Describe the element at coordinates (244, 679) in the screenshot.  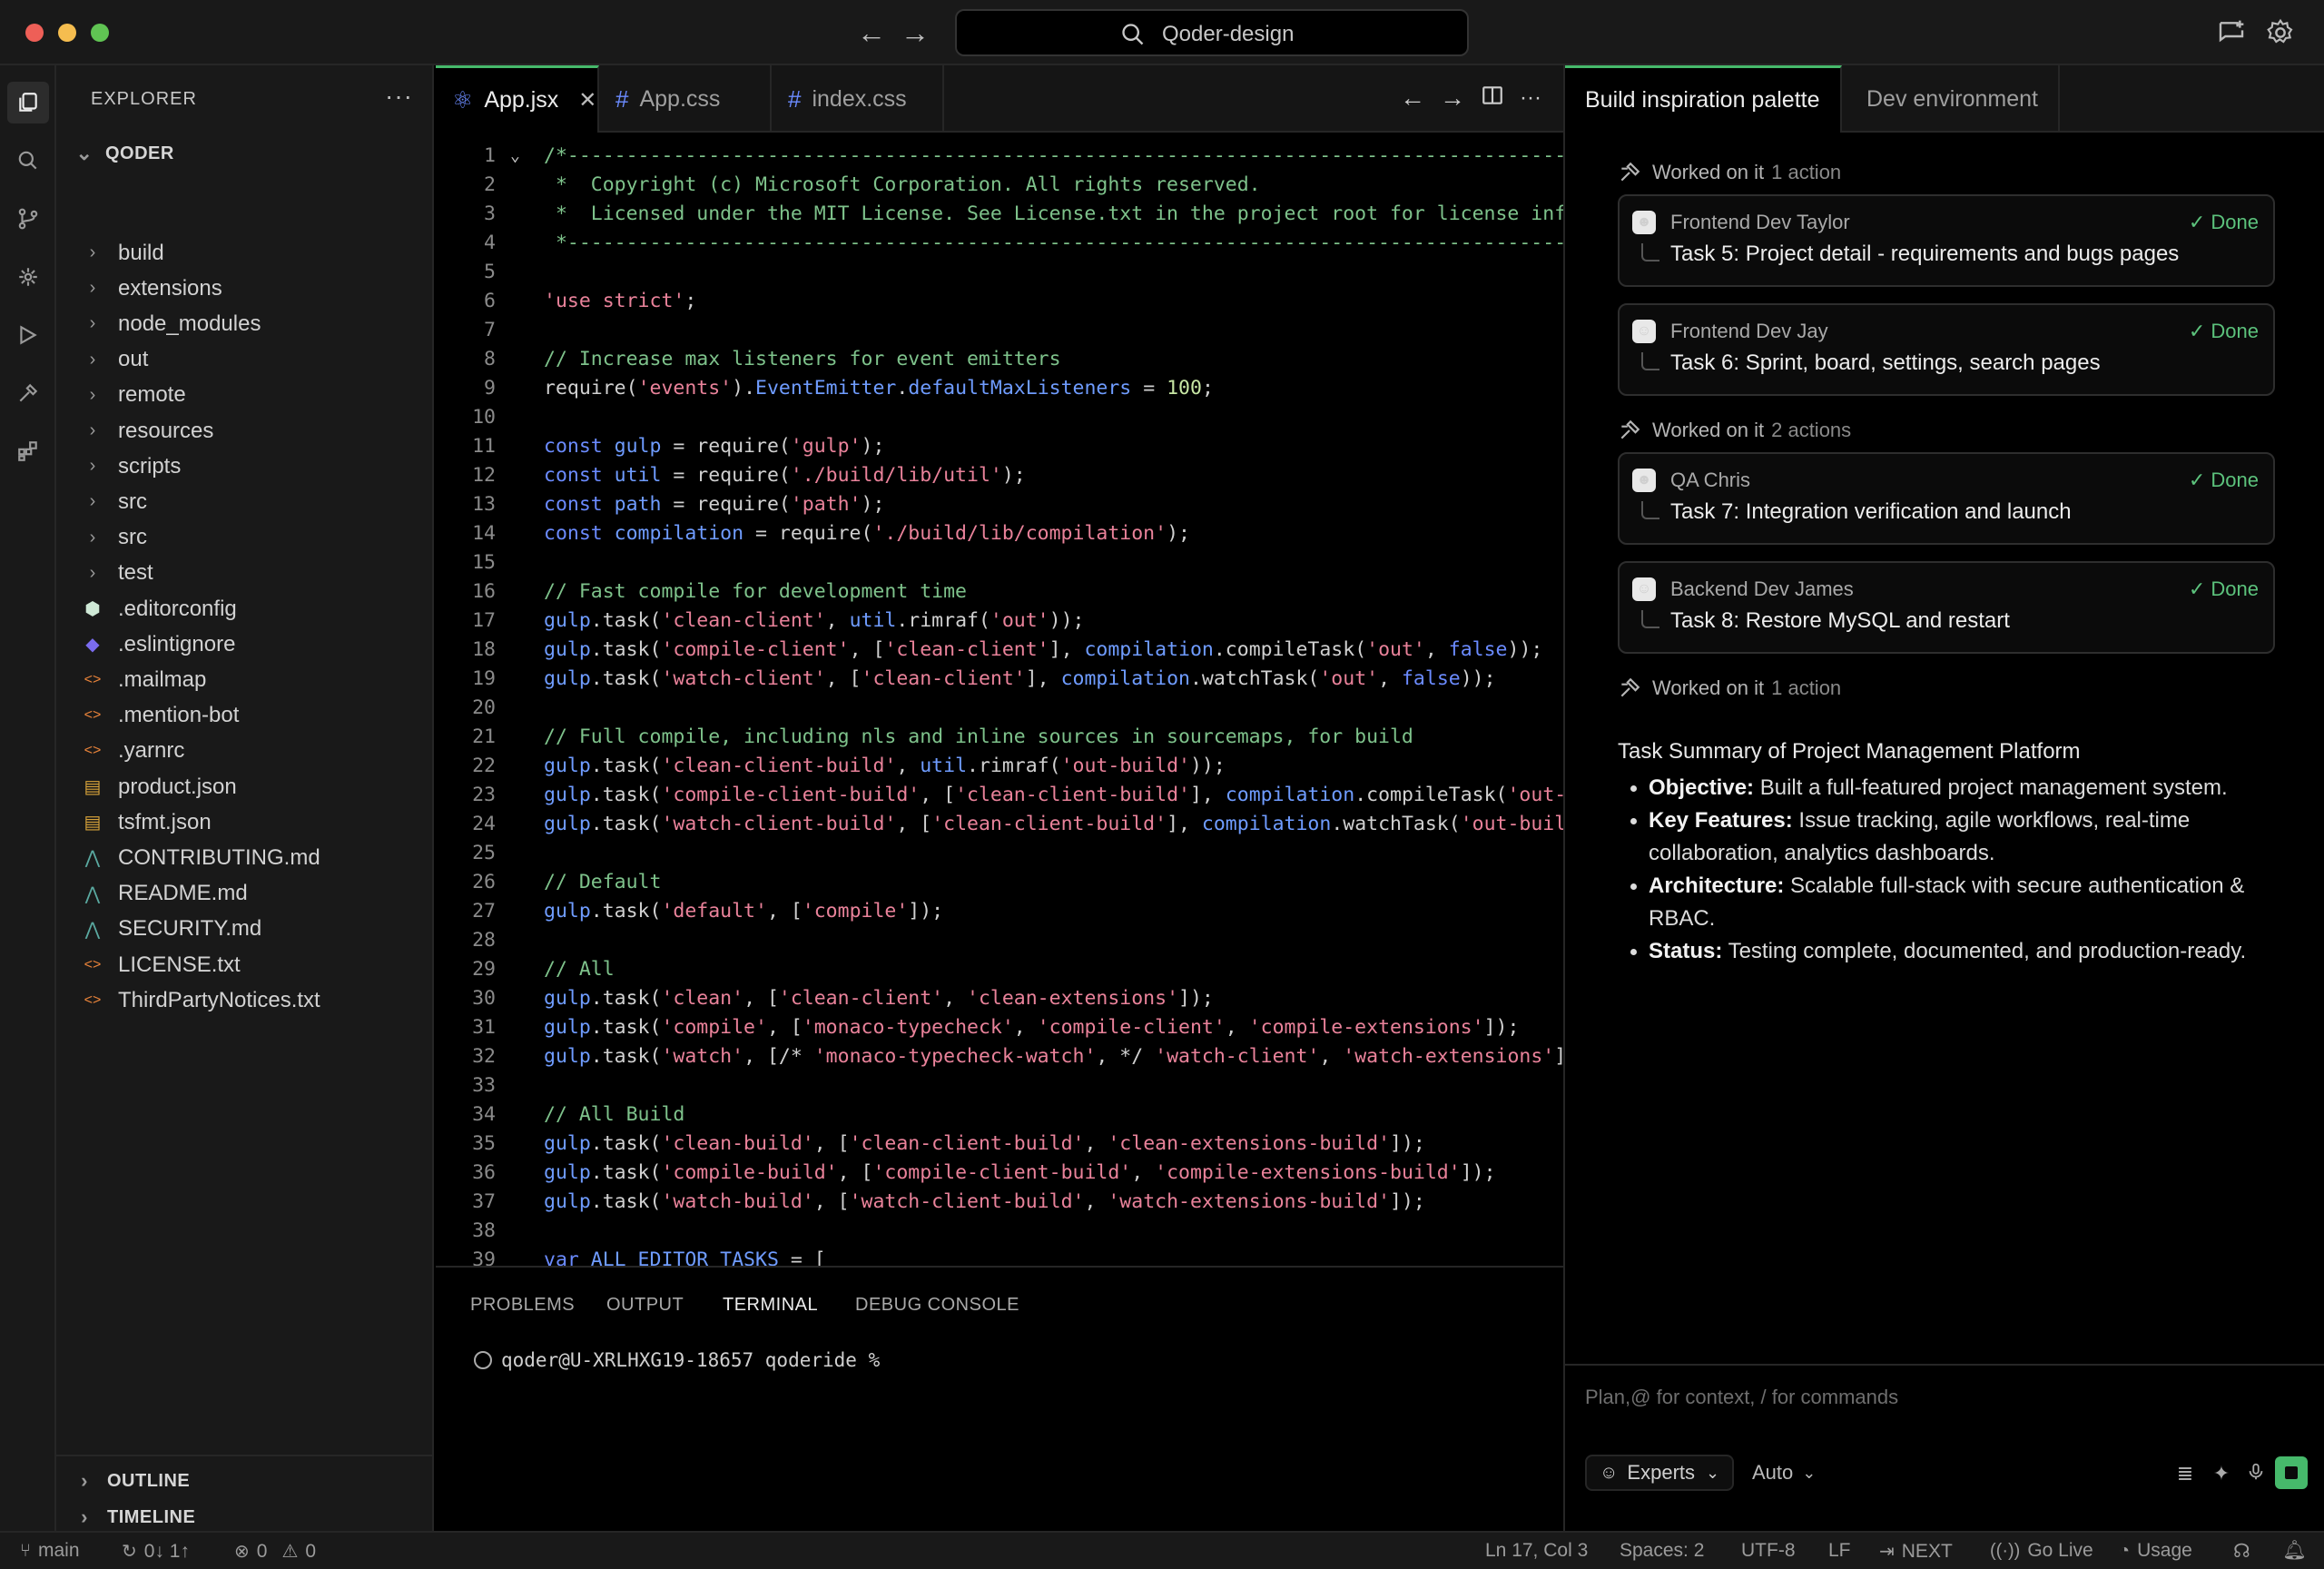
I see `file-item: <> .mailmap` at that location.